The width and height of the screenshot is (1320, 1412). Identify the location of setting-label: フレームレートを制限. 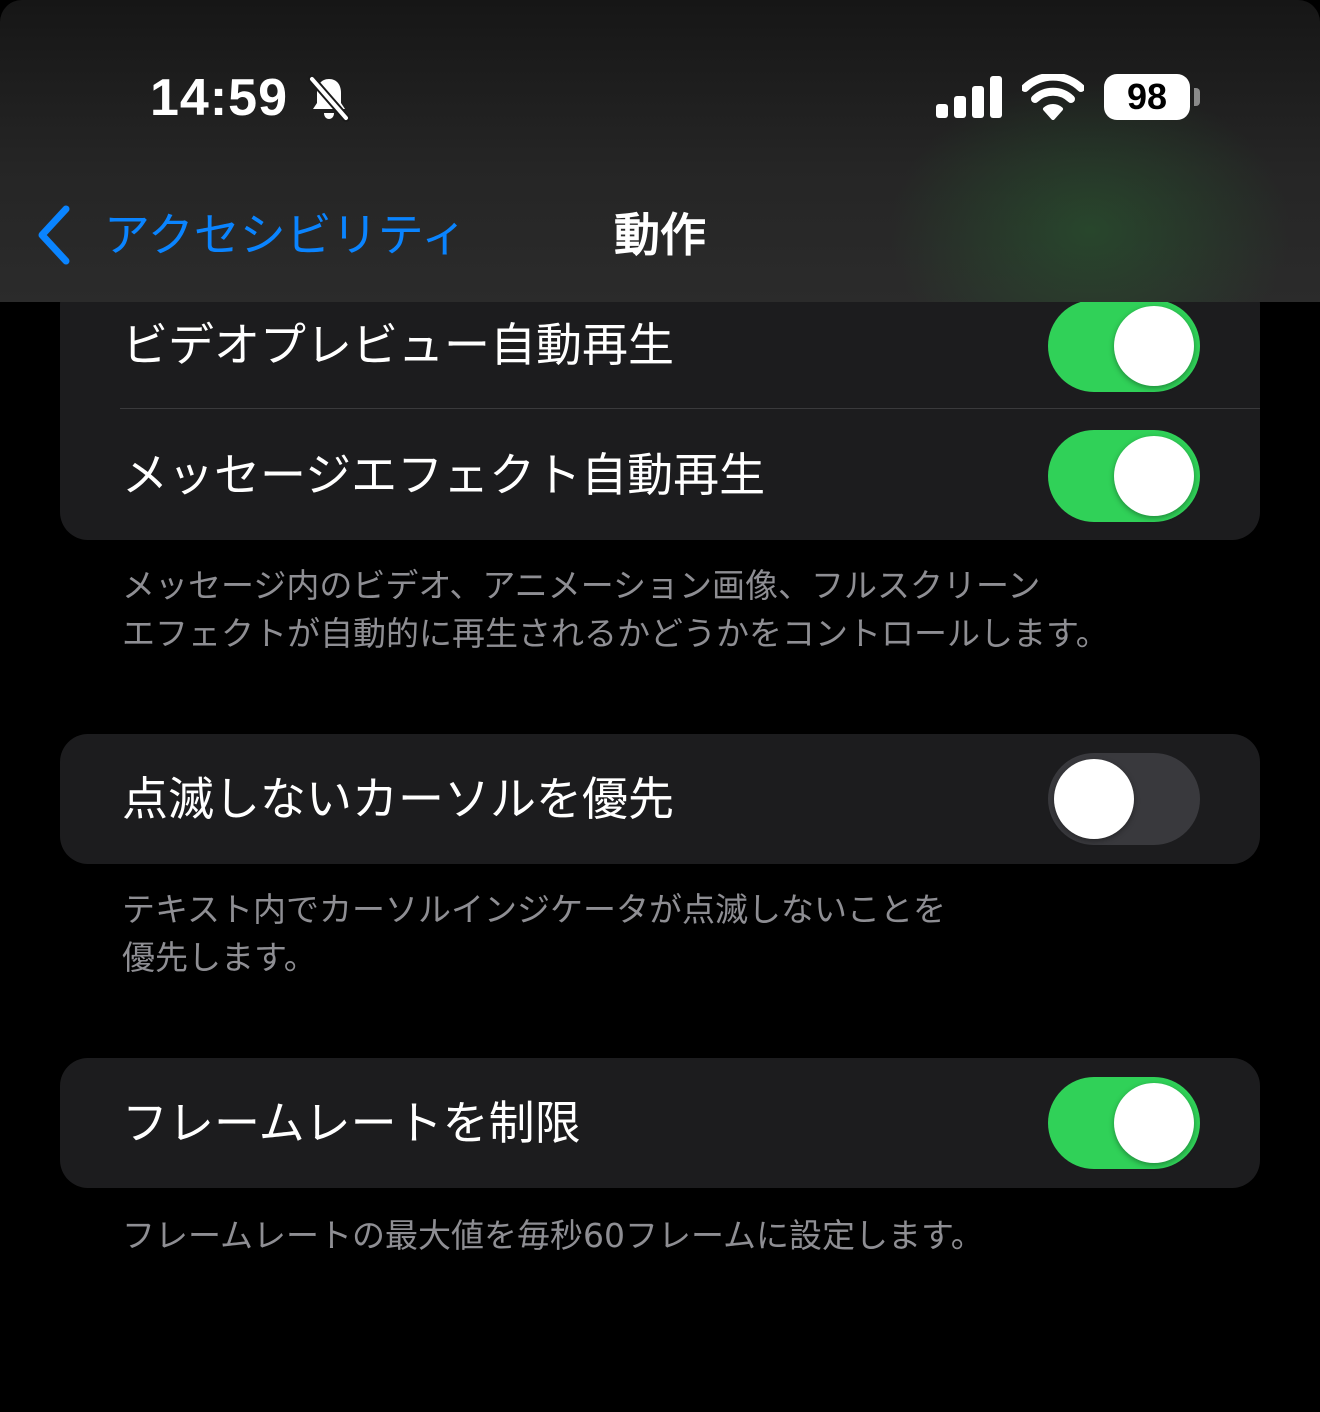
(351, 1123).